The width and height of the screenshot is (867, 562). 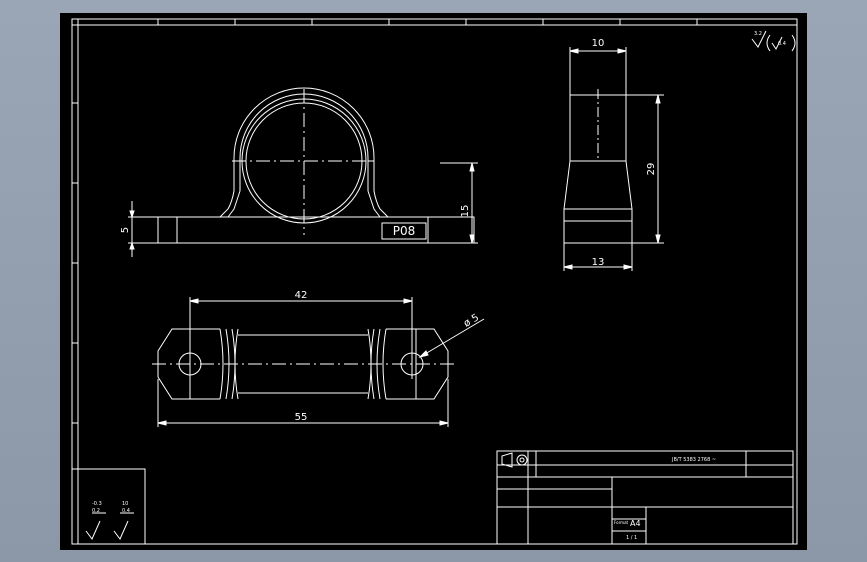 I want to click on dim-base-width: 13, so click(x=598, y=262).